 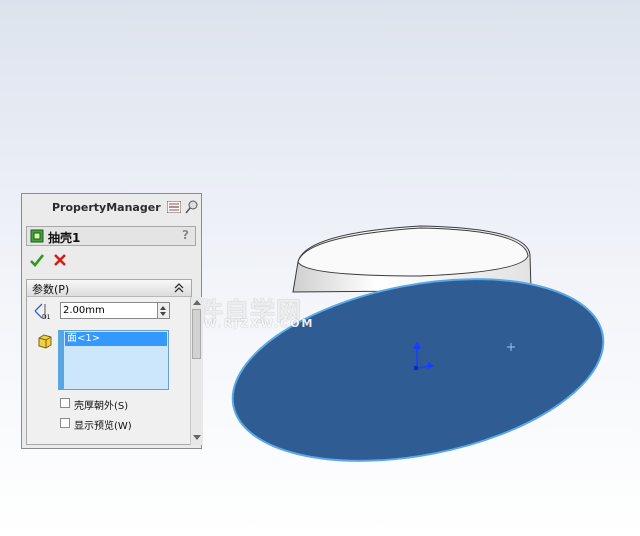 What do you see at coordinates (51, 289) in the screenshot?
I see `parameters-group-title: 参数(P)` at bounding box center [51, 289].